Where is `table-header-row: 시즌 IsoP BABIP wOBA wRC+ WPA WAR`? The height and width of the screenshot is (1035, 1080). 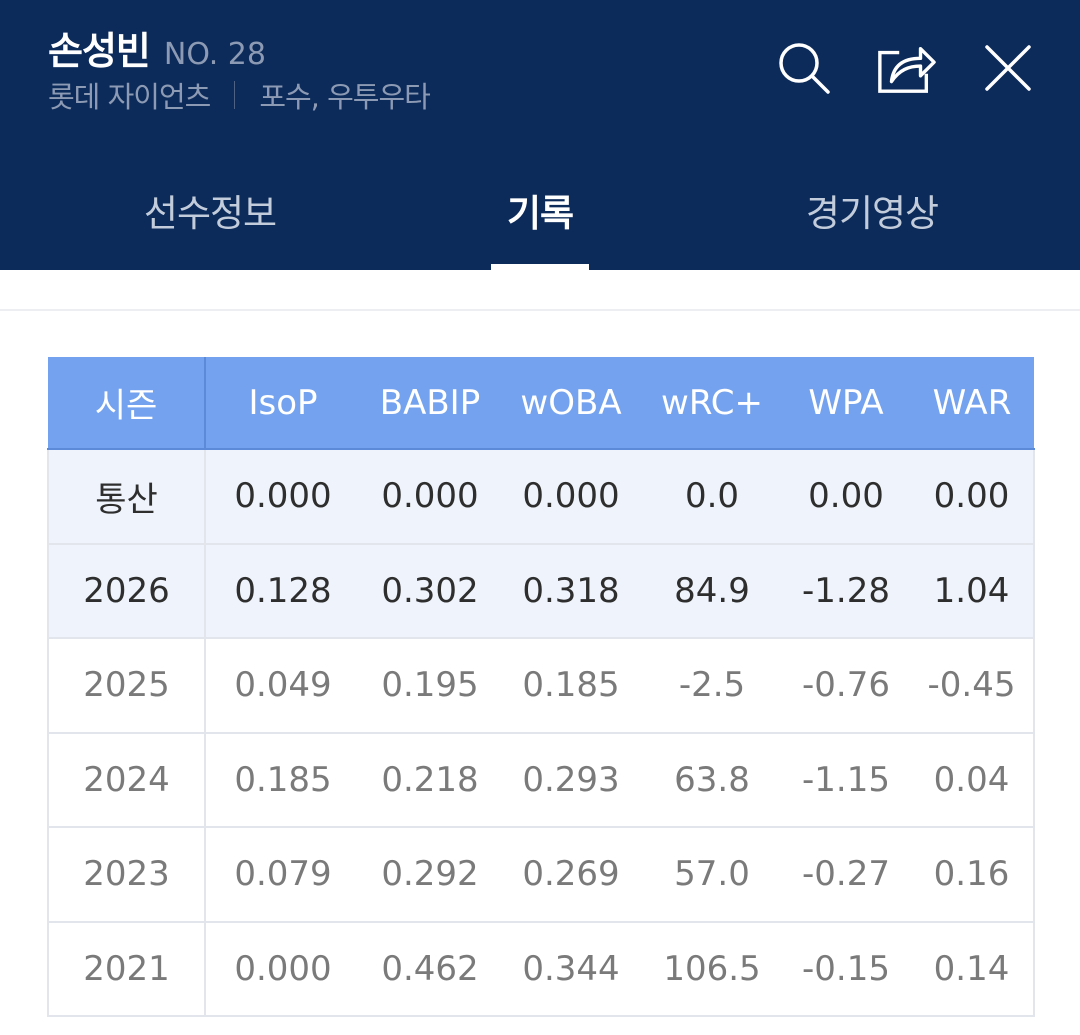
table-header-row: 시즌 IsoP BABIP wOBA wRC+ WPA WAR is located at coordinates (541, 403).